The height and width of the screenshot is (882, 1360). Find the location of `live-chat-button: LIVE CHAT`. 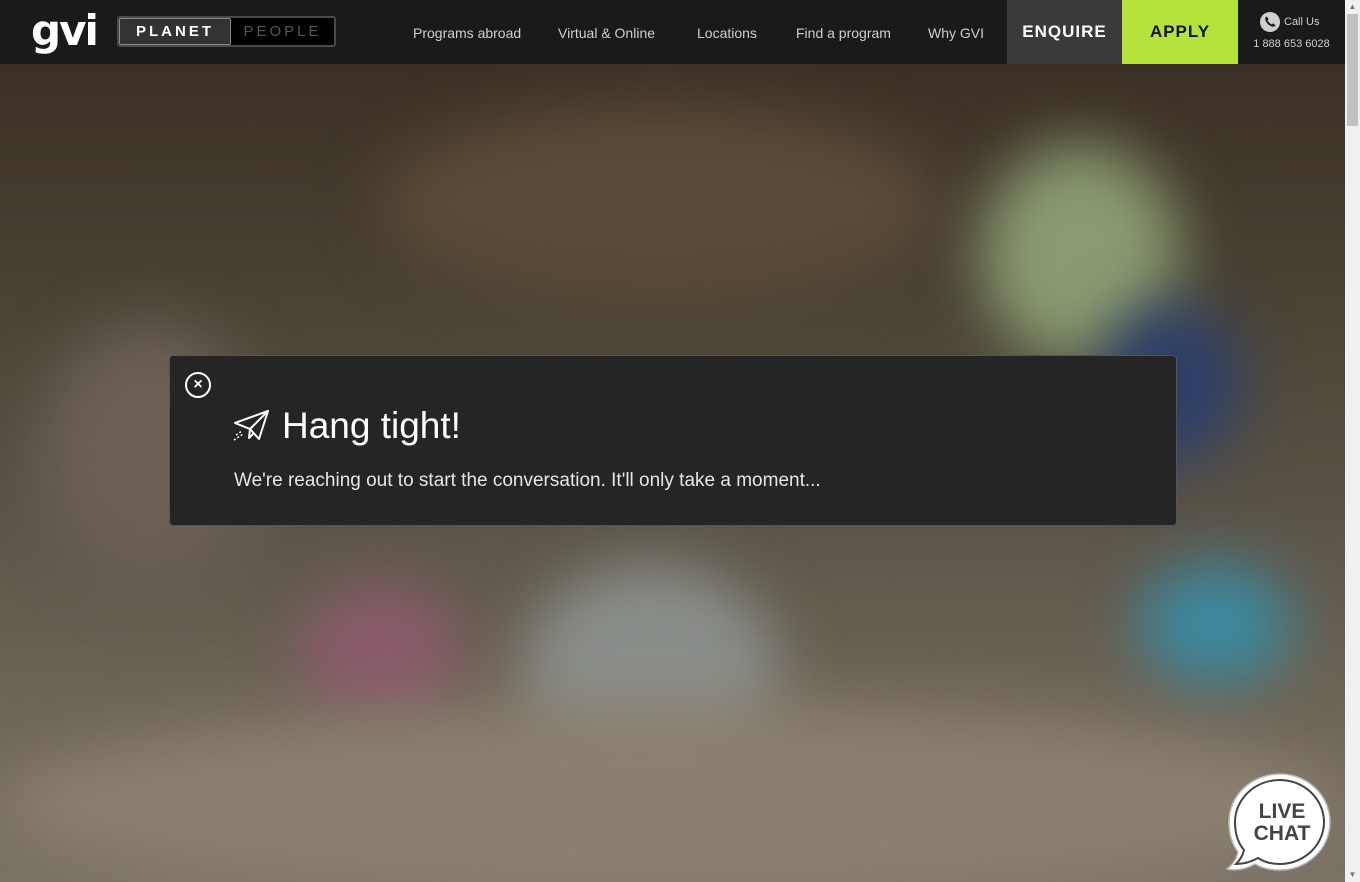

live-chat-button: LIVE CHAT is located at coordinates (1279, 824).